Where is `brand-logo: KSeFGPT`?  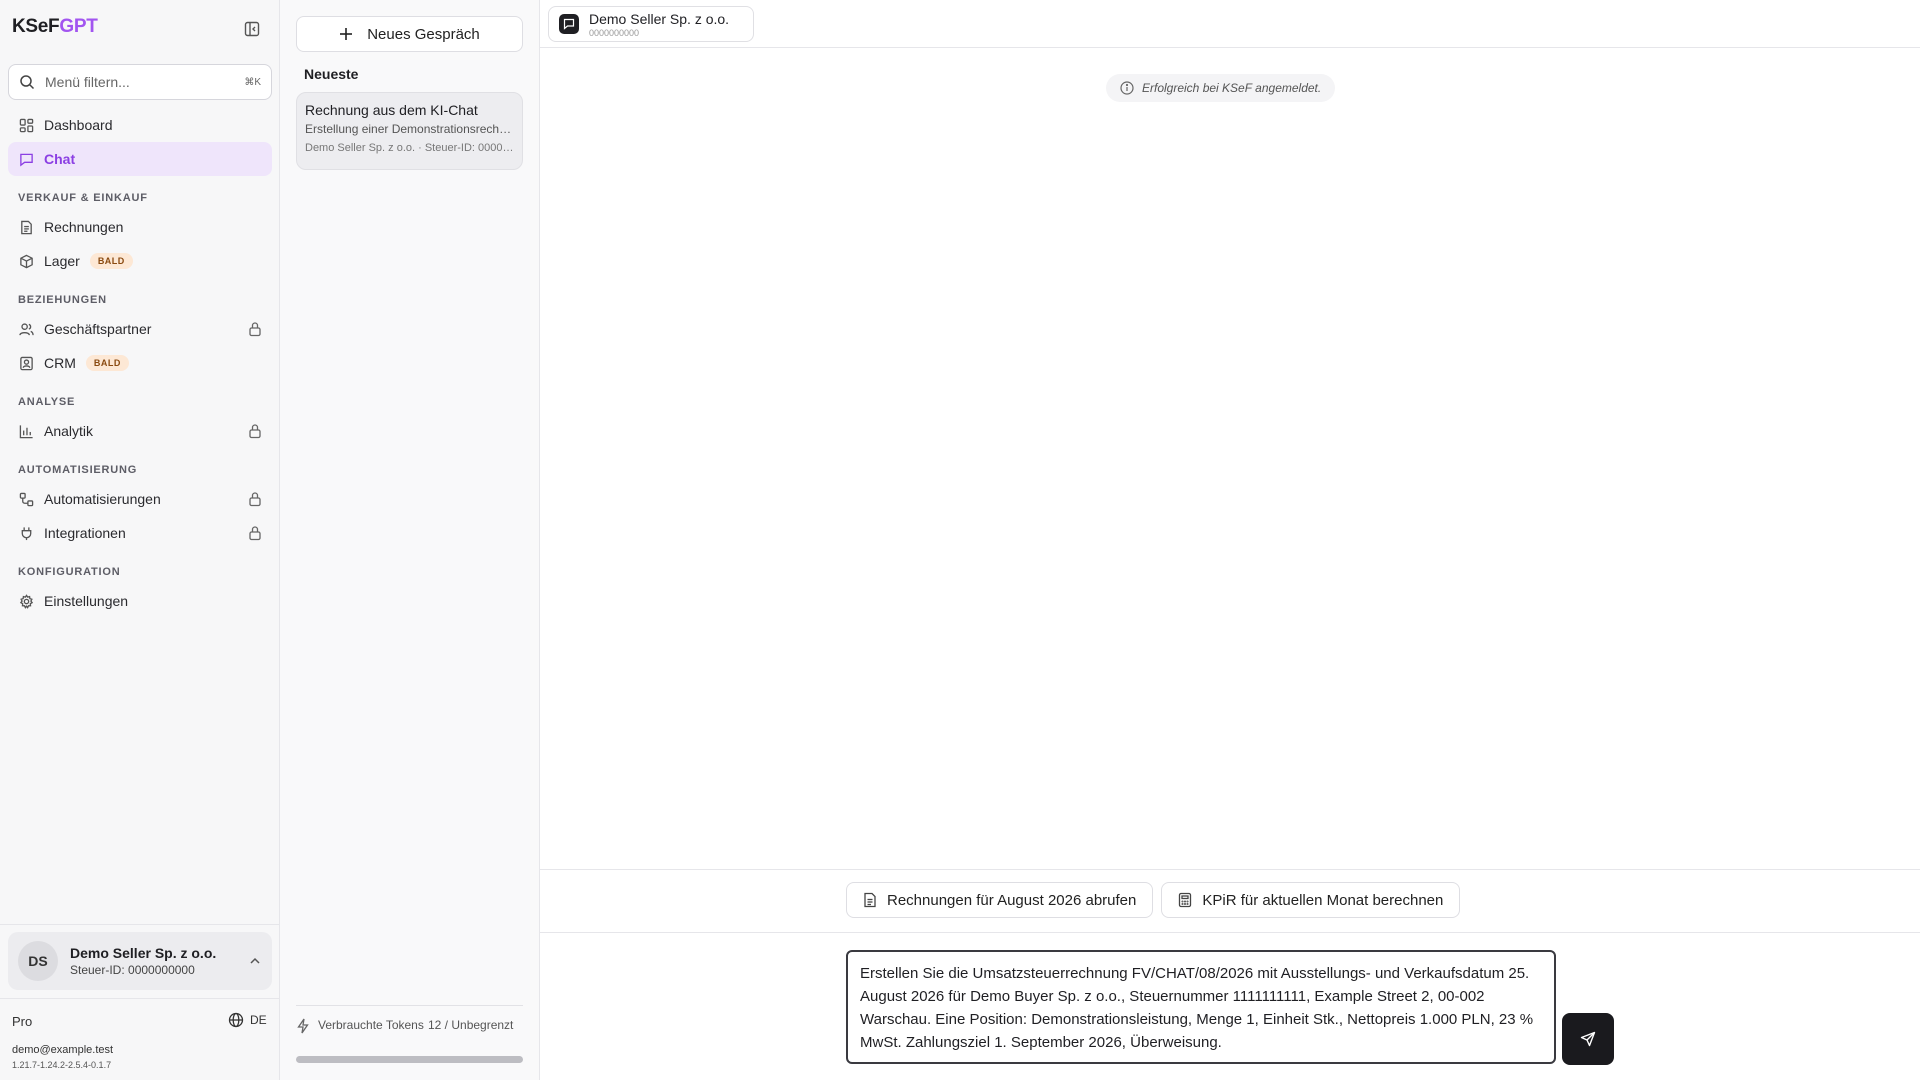 brand-logo: KSeFGPT is located at coordinates (55, 27).